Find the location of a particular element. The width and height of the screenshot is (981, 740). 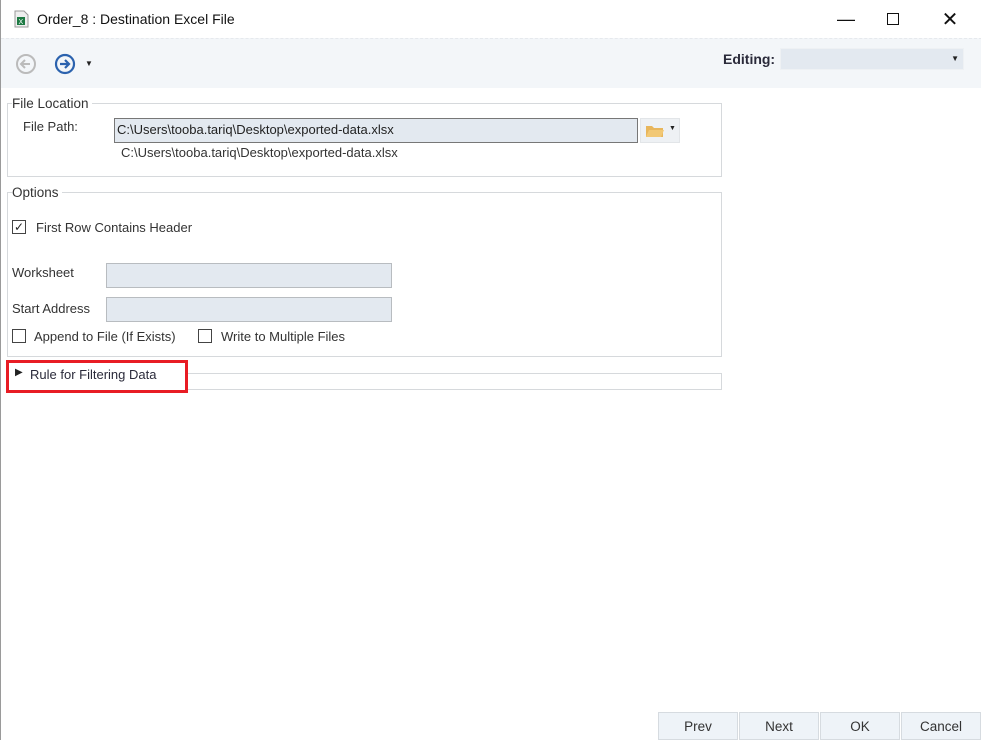

back-arrow-icon is located at coordinates (26, 64).